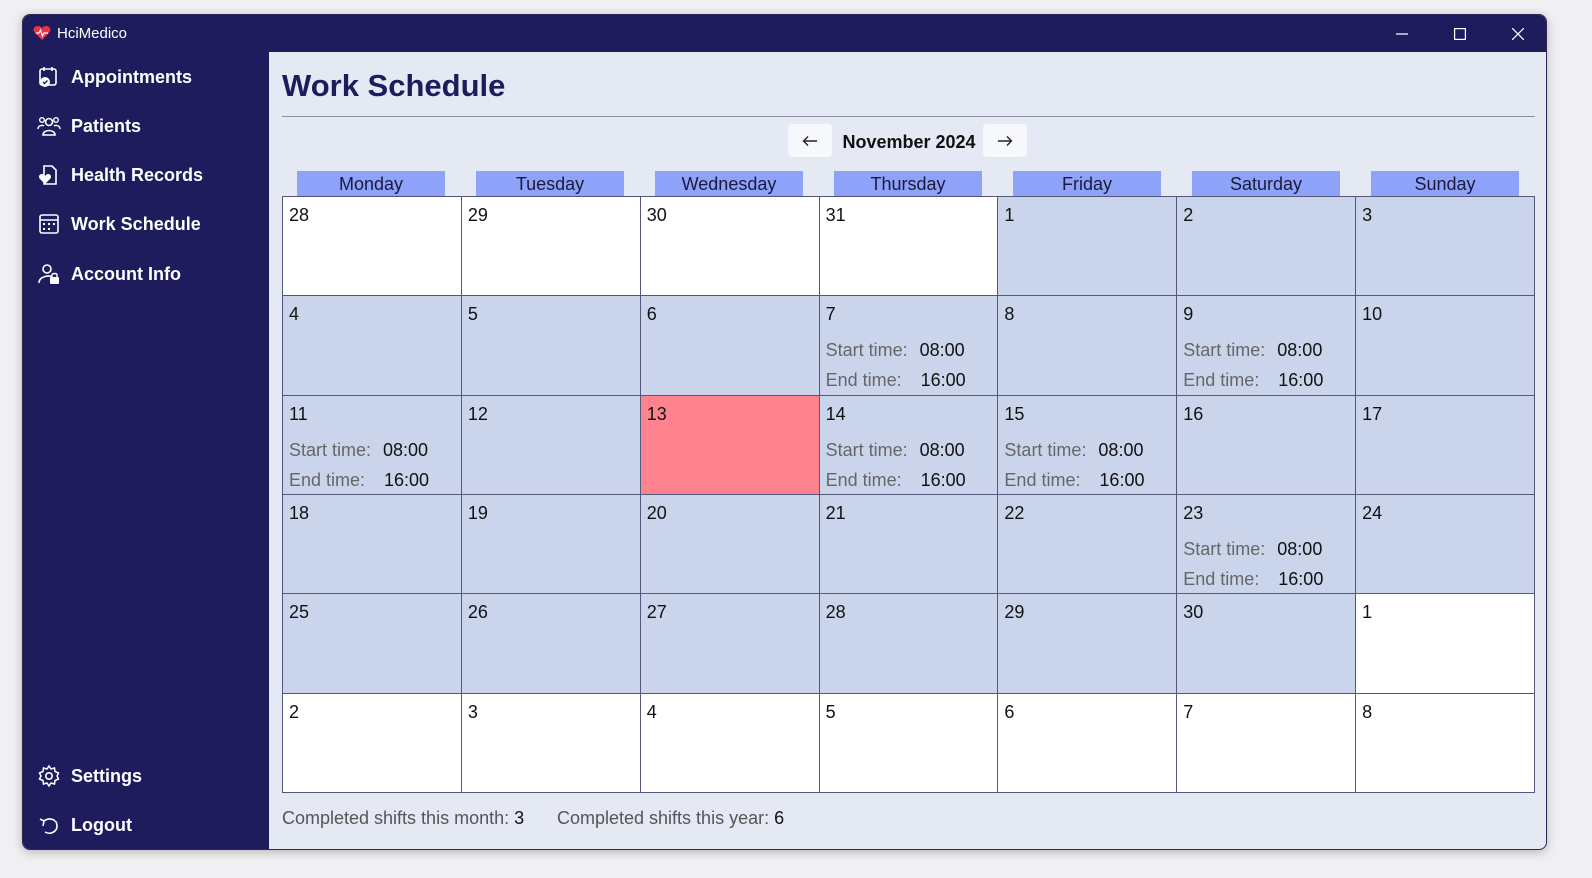 This screenshot has height=878, width=1592. Describe the element at coordinates (1445, 445) in the screenshot. I see `calendar-day: 17` at that location.